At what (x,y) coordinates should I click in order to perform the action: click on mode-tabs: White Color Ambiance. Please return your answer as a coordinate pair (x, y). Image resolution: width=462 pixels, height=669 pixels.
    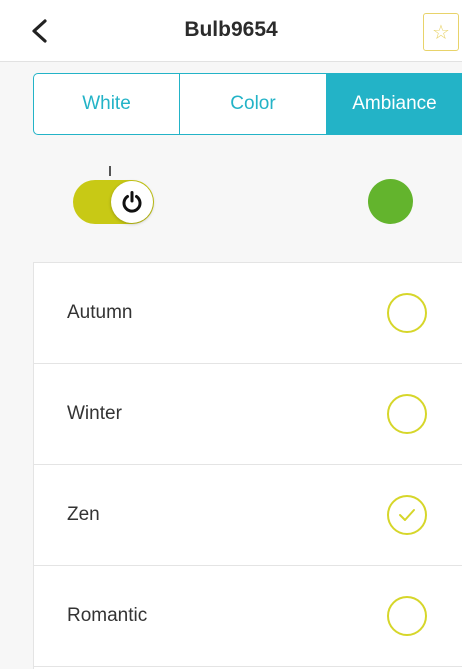
    Looking at the image, I should click on (247, 104).